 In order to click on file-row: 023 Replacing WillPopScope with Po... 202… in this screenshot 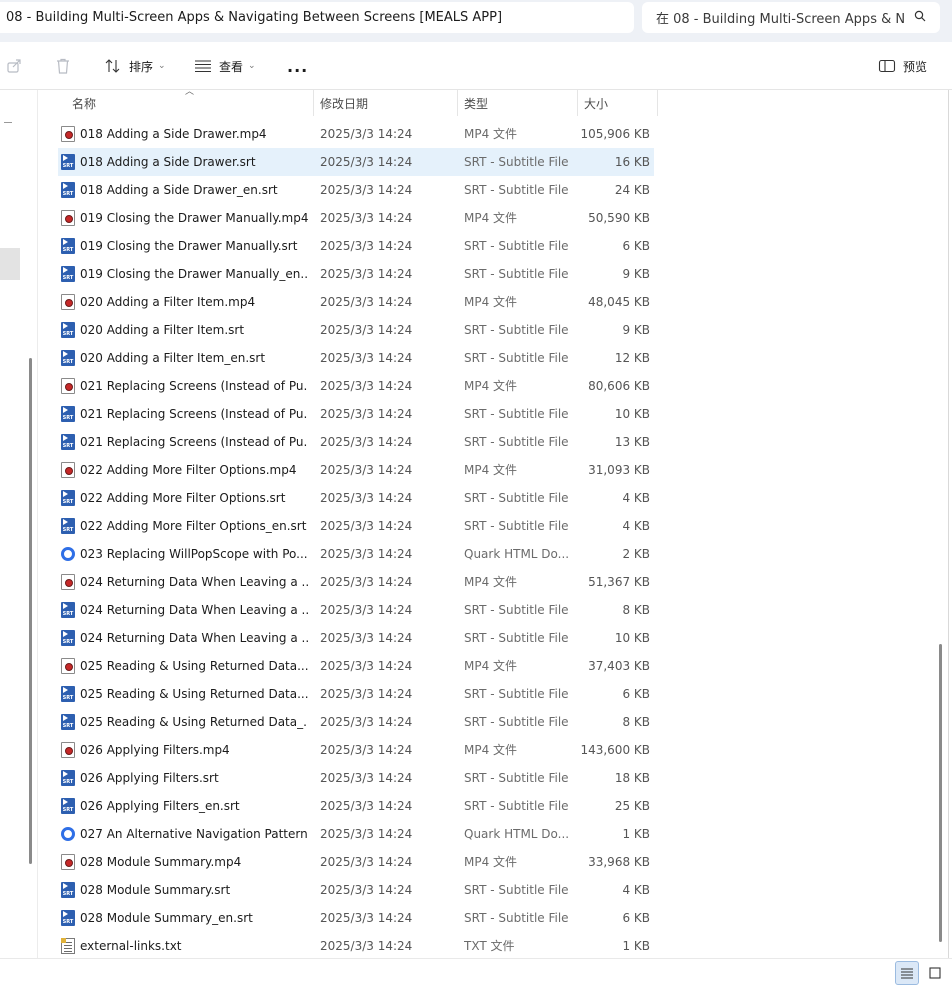, I will do `click(356, 554)`.